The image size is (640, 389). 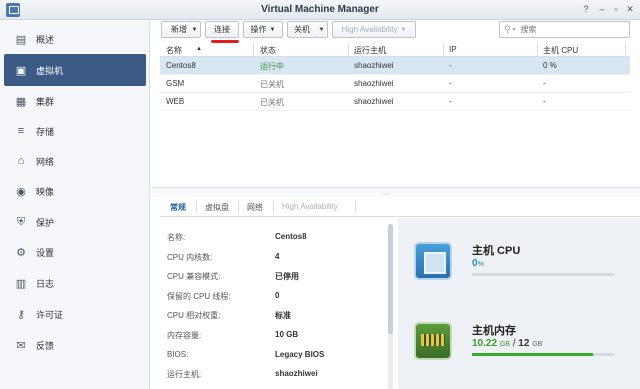 What do you see at coordinates (75, 101) in the screenshot?
I see `sidebar-item-cluster: ▦ 集群` at bounding box center [75, 101].